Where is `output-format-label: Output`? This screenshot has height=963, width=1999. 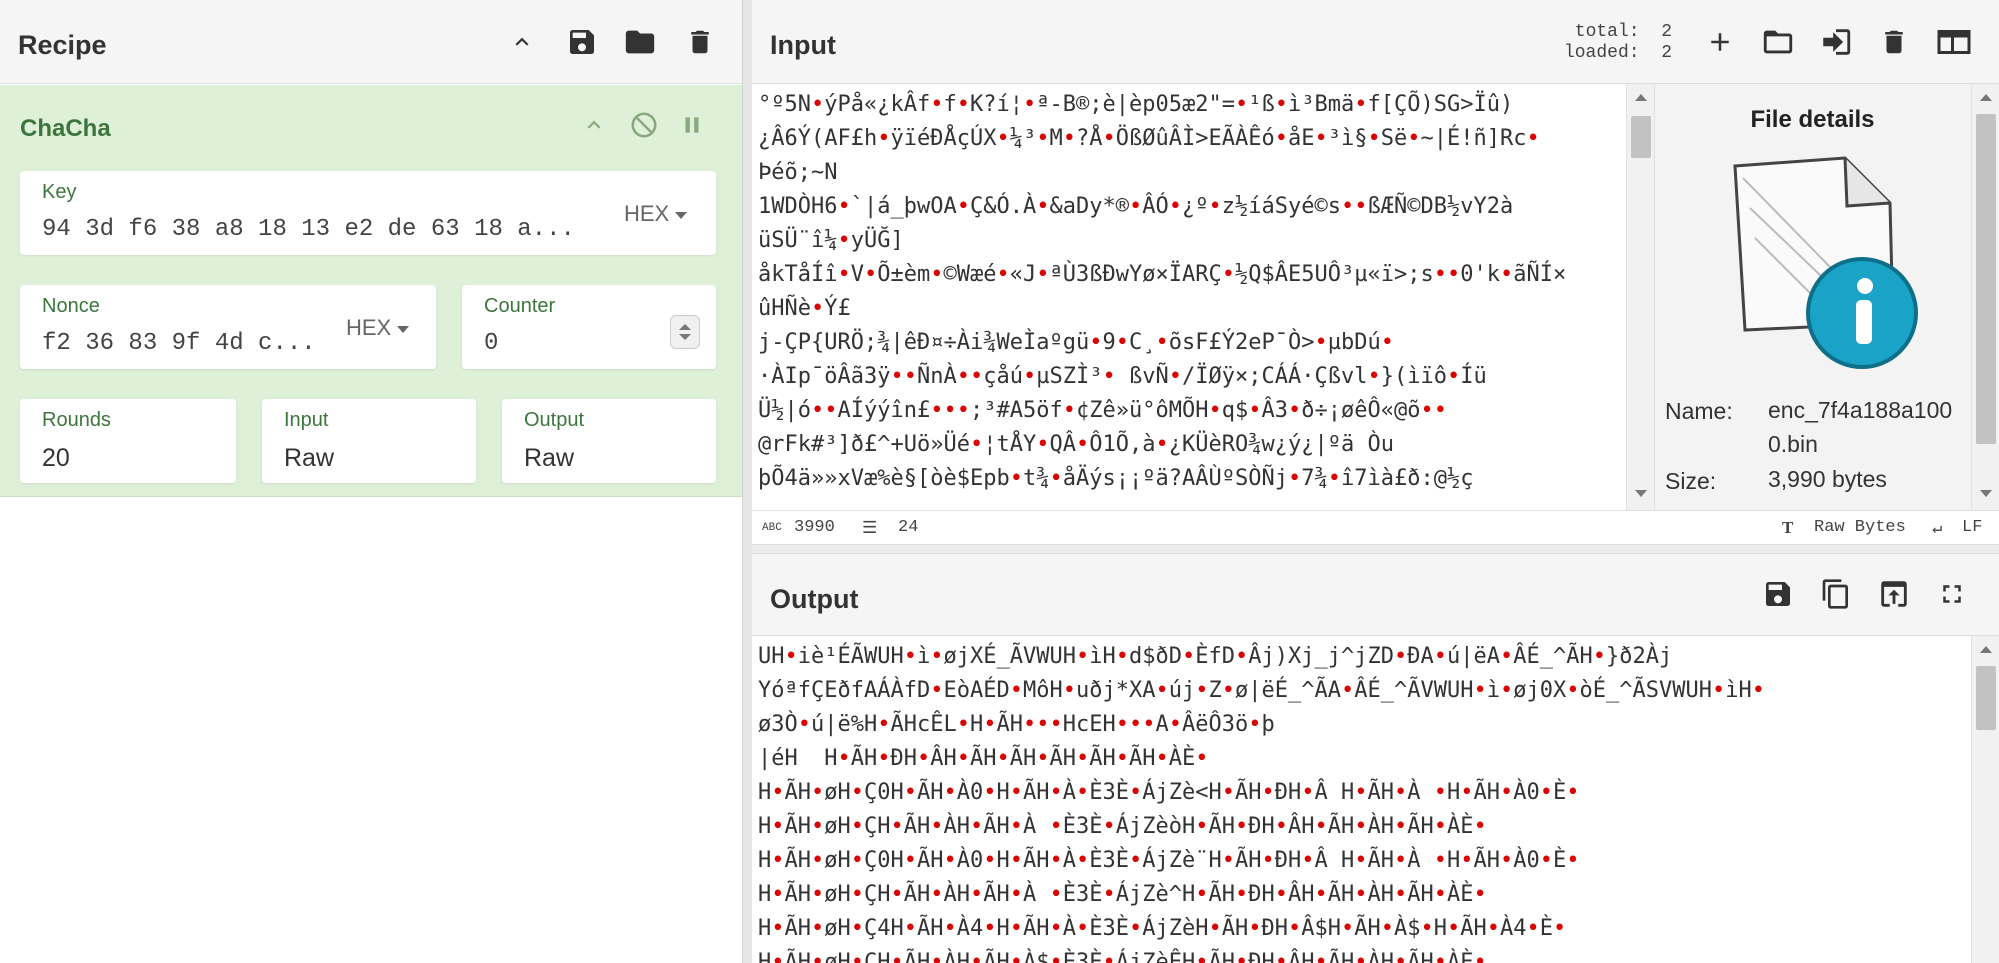 output-format-label: Output is located at coordinates (554, 420).